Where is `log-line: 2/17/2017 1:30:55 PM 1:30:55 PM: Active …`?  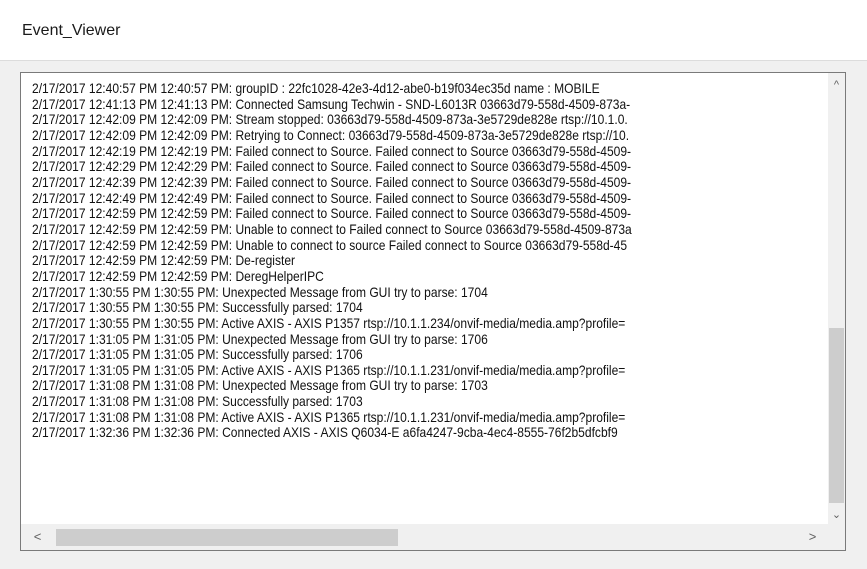
log-line: 2/17/2017 1:30:55 PM 1:30:55 PM: Active … is located at coordinates (329, 322).